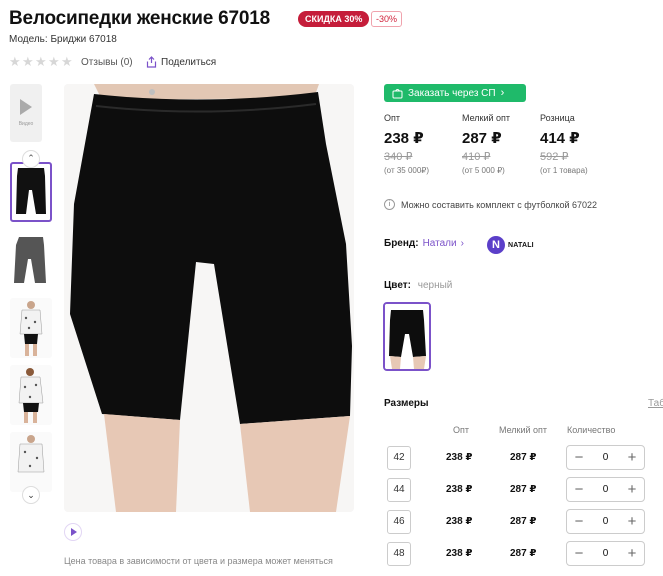 Image resolution: width=663 pixels, height=576 pixels. Describe the element at coordinates (486, 118) in the screenshot. I see `price-label: Мелкий опт` at that location.